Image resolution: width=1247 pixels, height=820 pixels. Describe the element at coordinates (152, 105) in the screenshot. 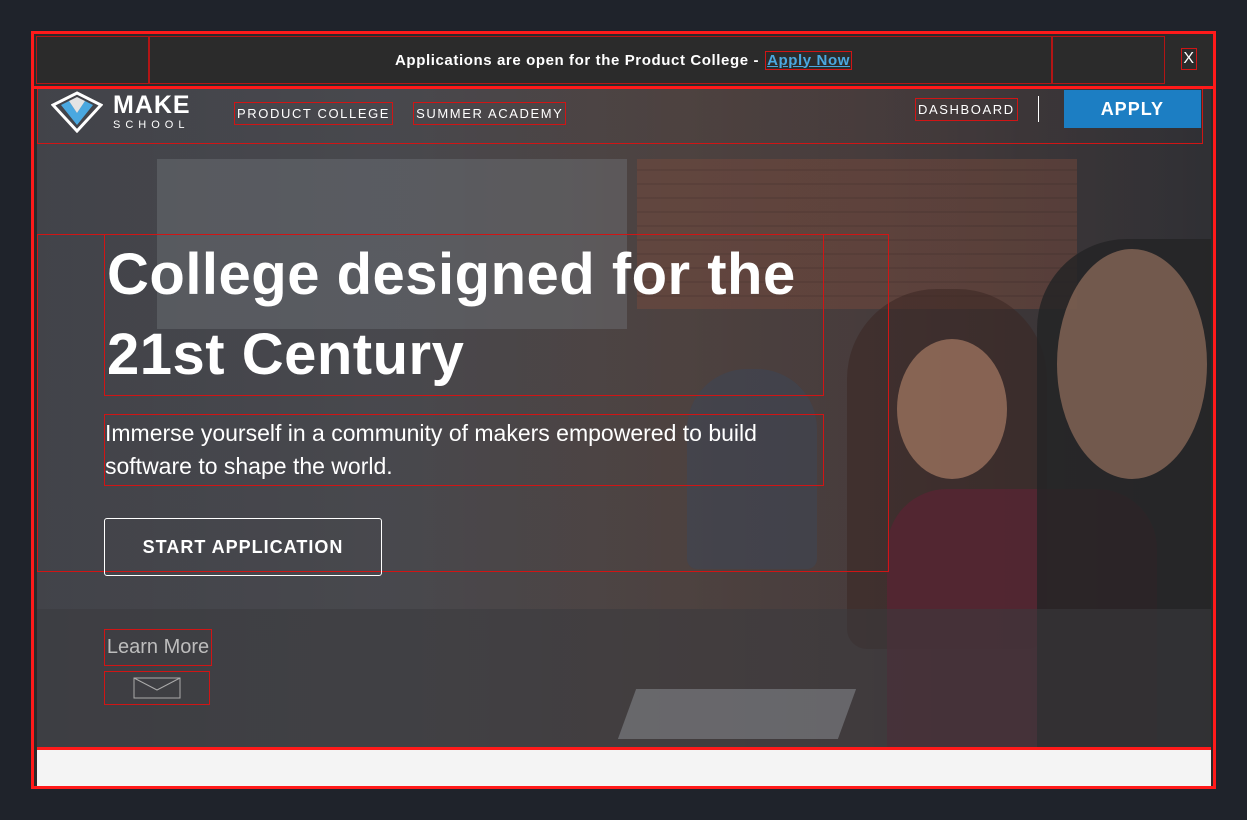

I see `logo-make-text: MAKE` at that location.